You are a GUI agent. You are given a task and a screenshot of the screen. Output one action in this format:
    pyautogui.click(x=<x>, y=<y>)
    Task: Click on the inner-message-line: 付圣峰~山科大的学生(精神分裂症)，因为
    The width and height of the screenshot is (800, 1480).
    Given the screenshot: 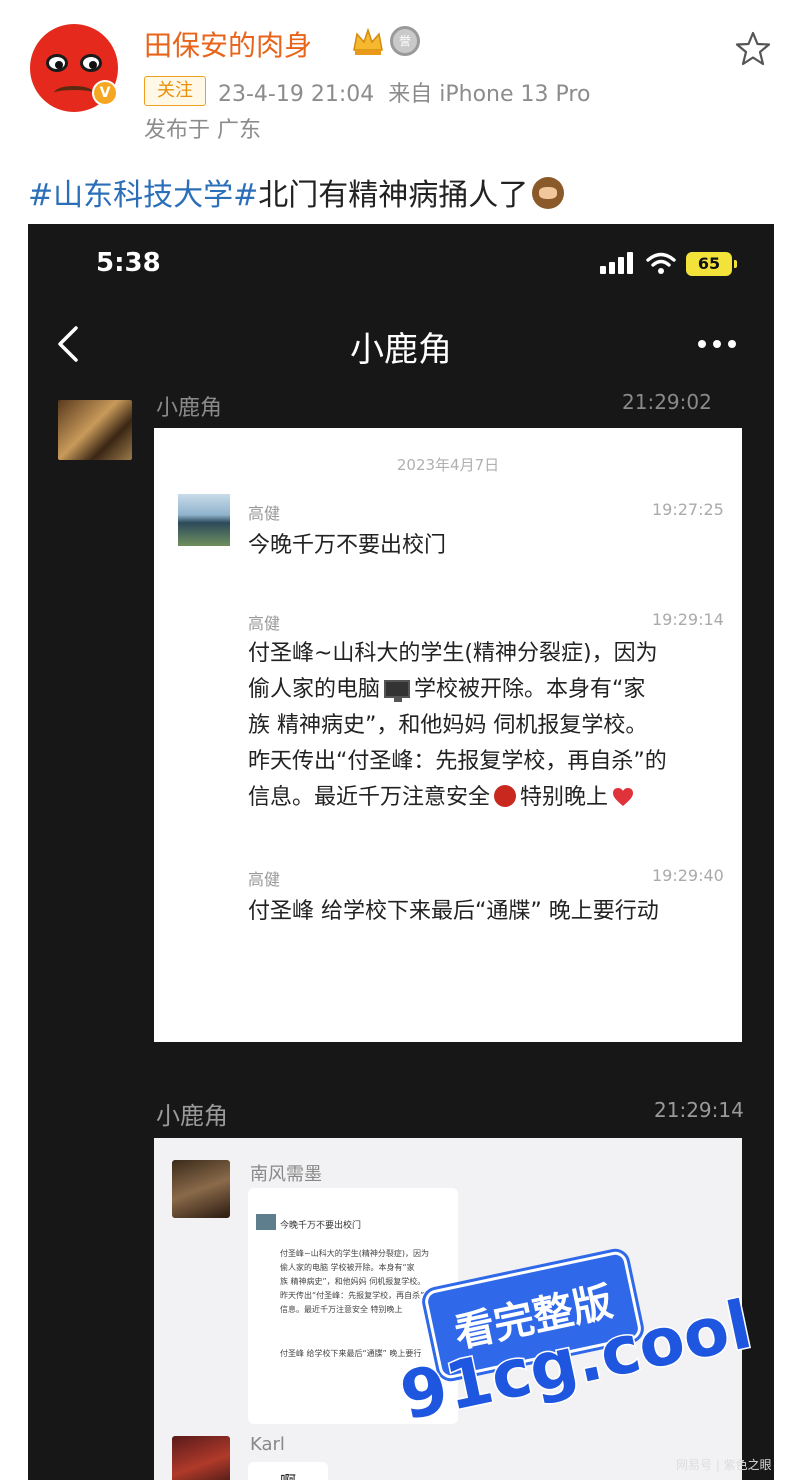 What is the action you would take?
    pyautogui.click(x=453, y=653)
    